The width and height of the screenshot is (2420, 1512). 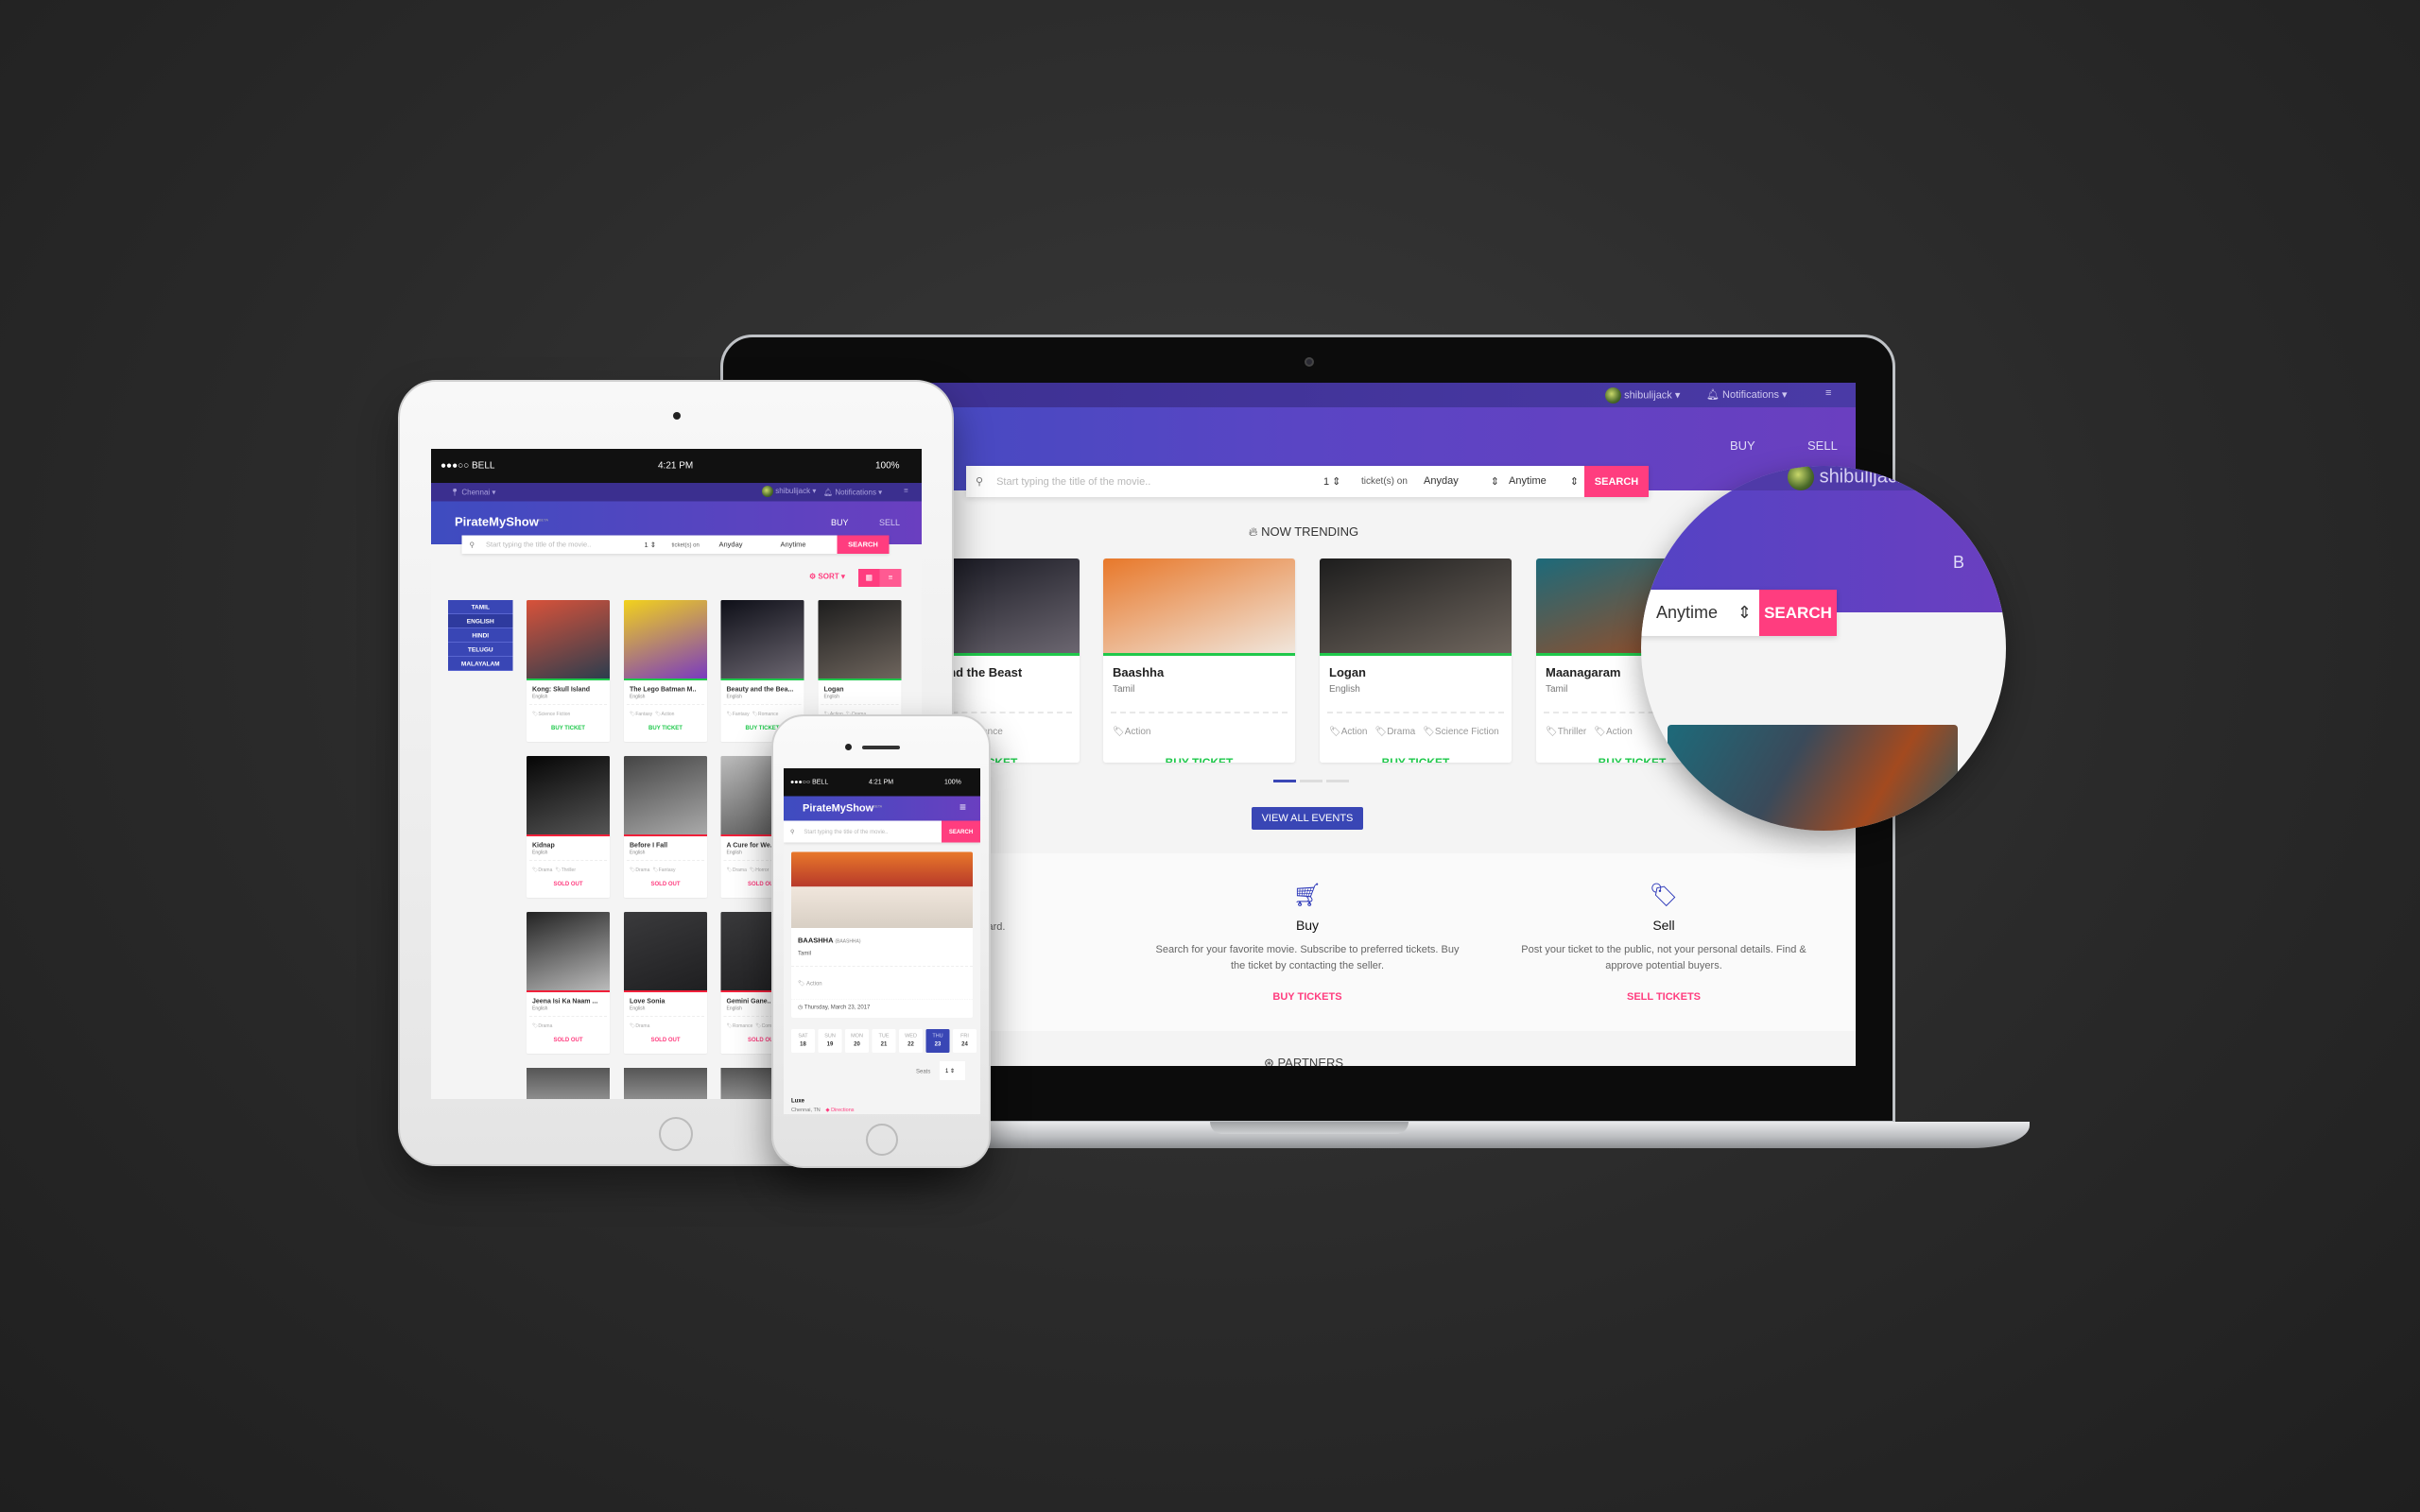 I want to click on date-pill: SUN 19, so click(x=830, y=1041).